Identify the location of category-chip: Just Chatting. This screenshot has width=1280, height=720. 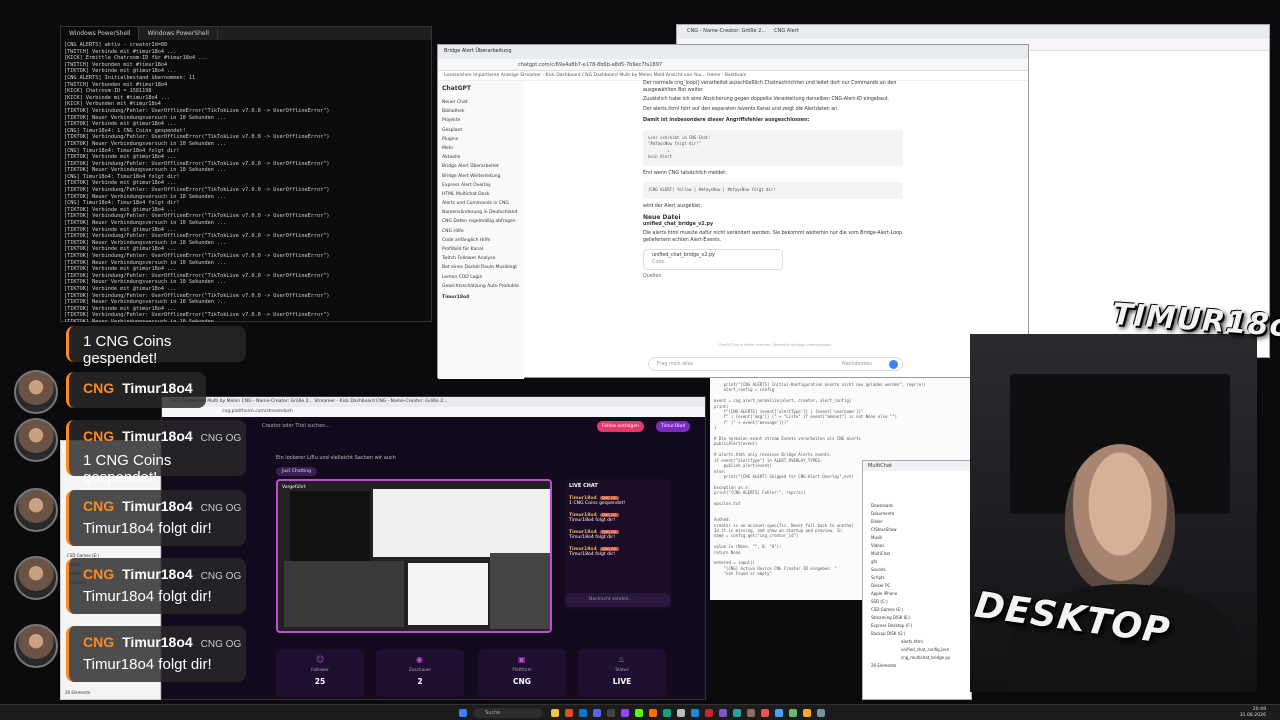
(296, 471).